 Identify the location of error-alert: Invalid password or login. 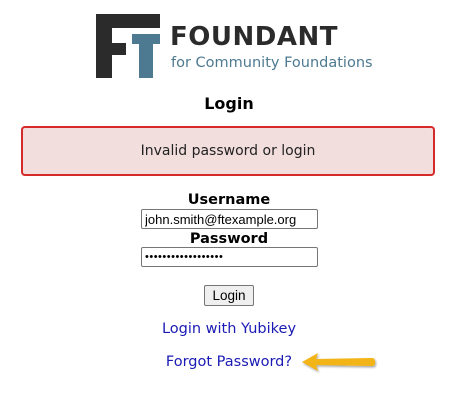
(228, 151).